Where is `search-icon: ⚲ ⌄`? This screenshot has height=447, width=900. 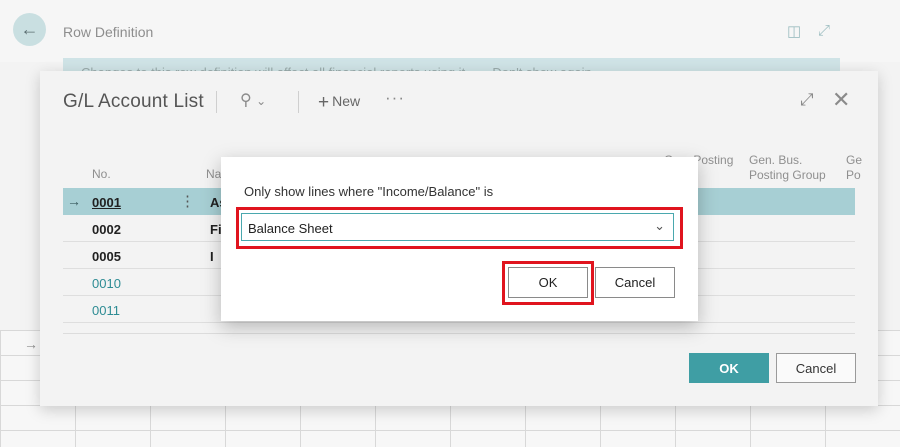
search-icon: ⚲ ⌄ is located at coordinates (253, 100).